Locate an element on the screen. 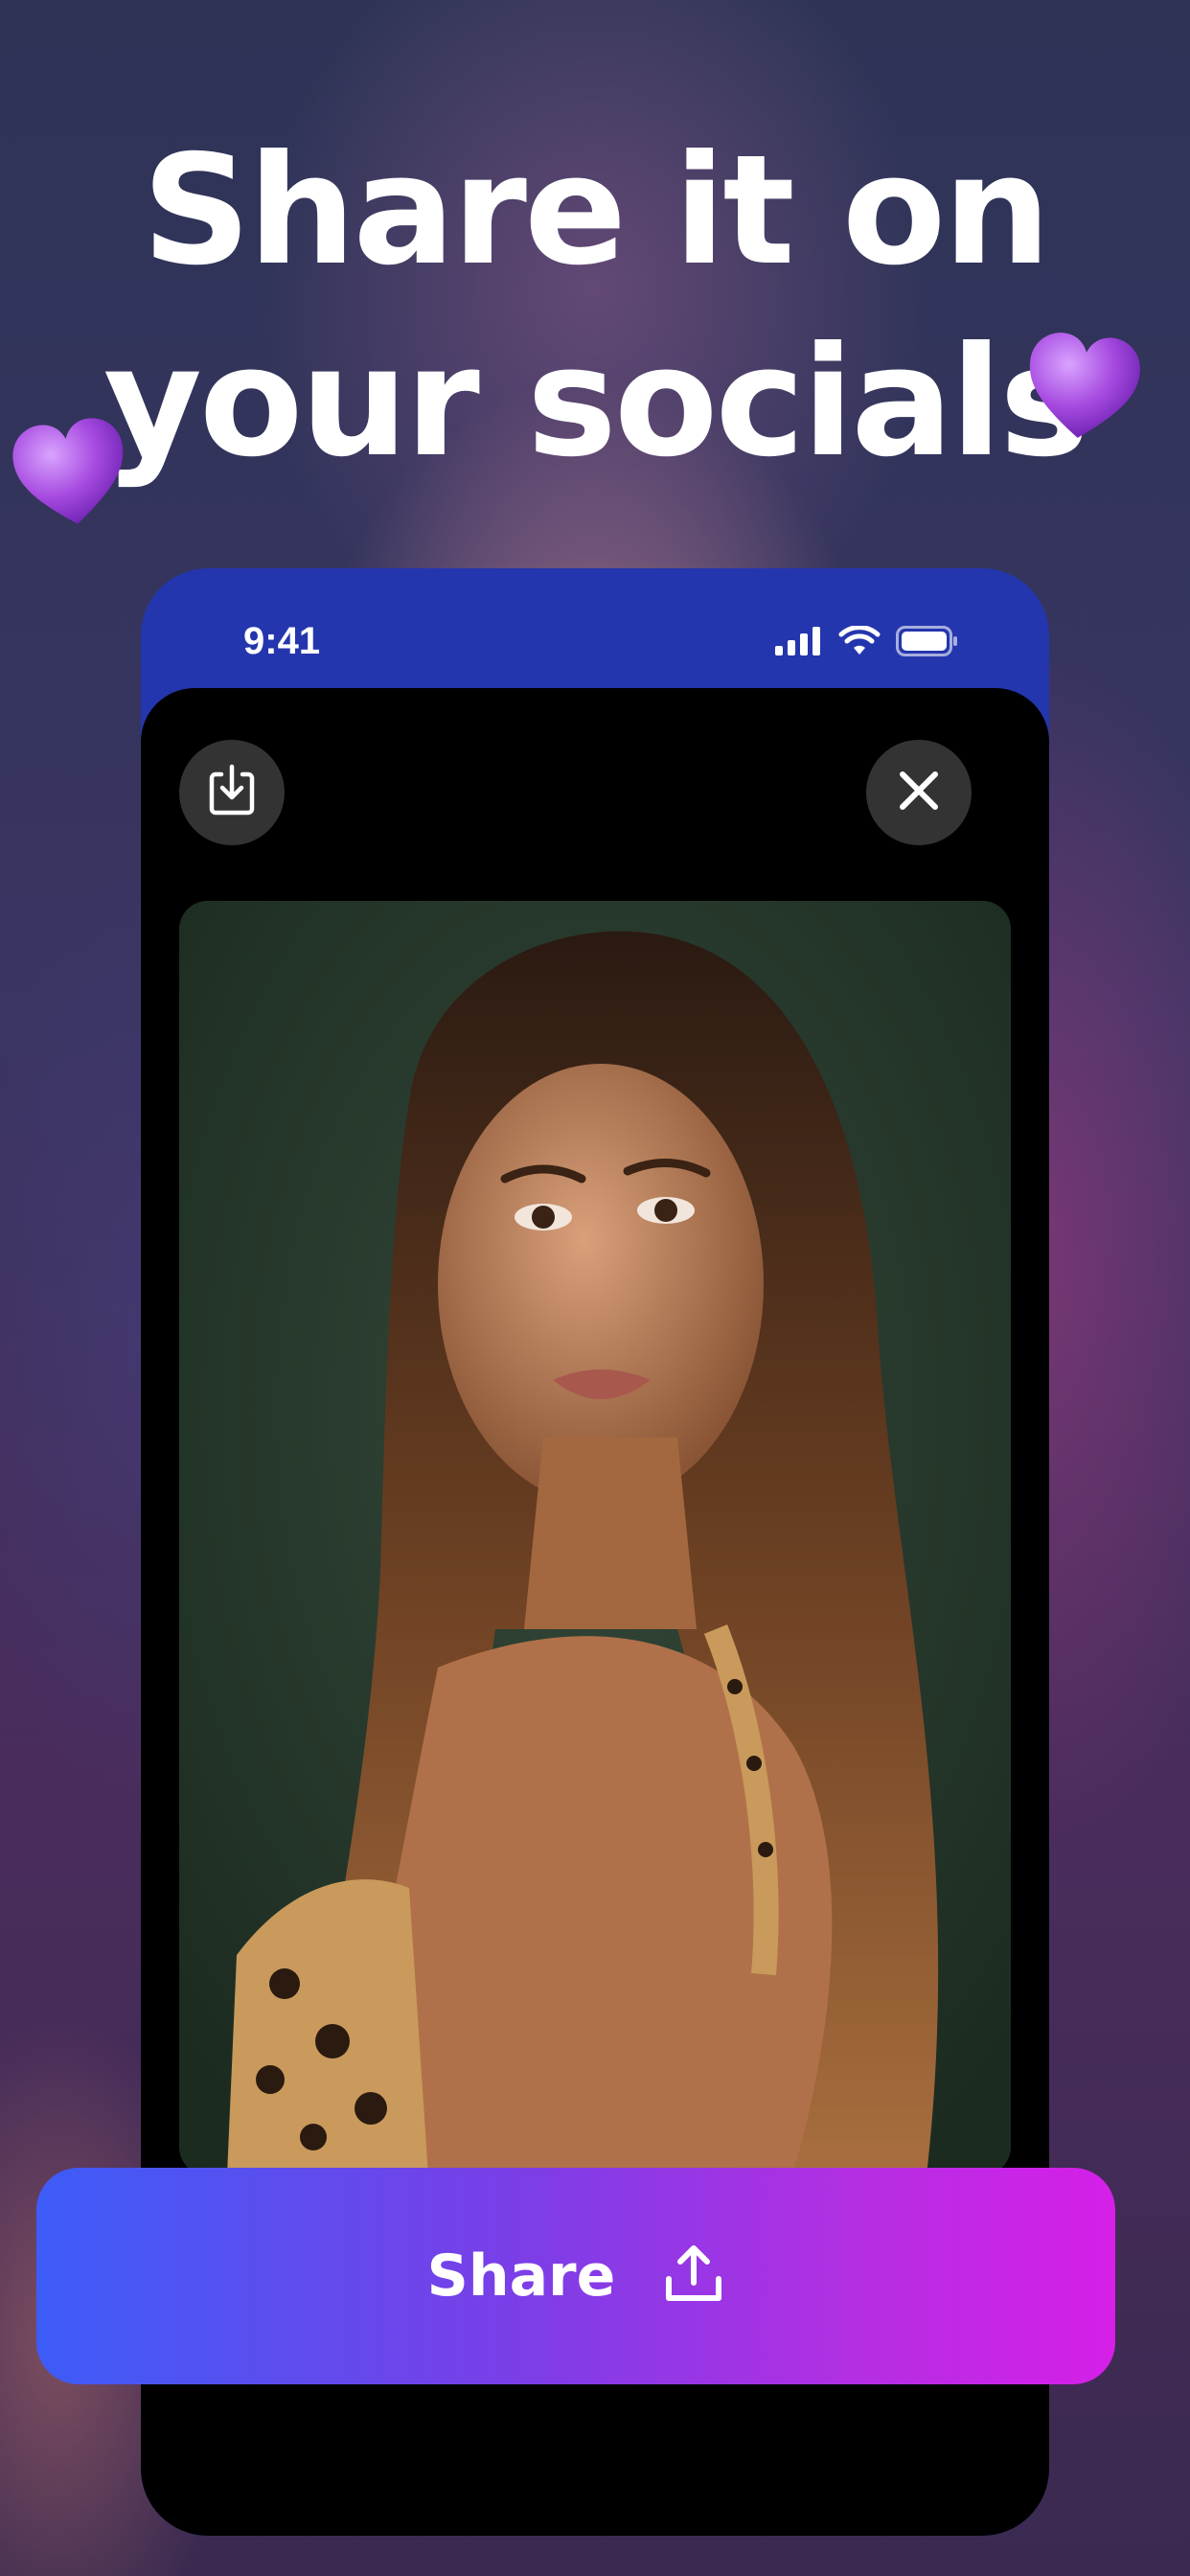  status-bar: 9:41 is located at coordinates (595, 628).